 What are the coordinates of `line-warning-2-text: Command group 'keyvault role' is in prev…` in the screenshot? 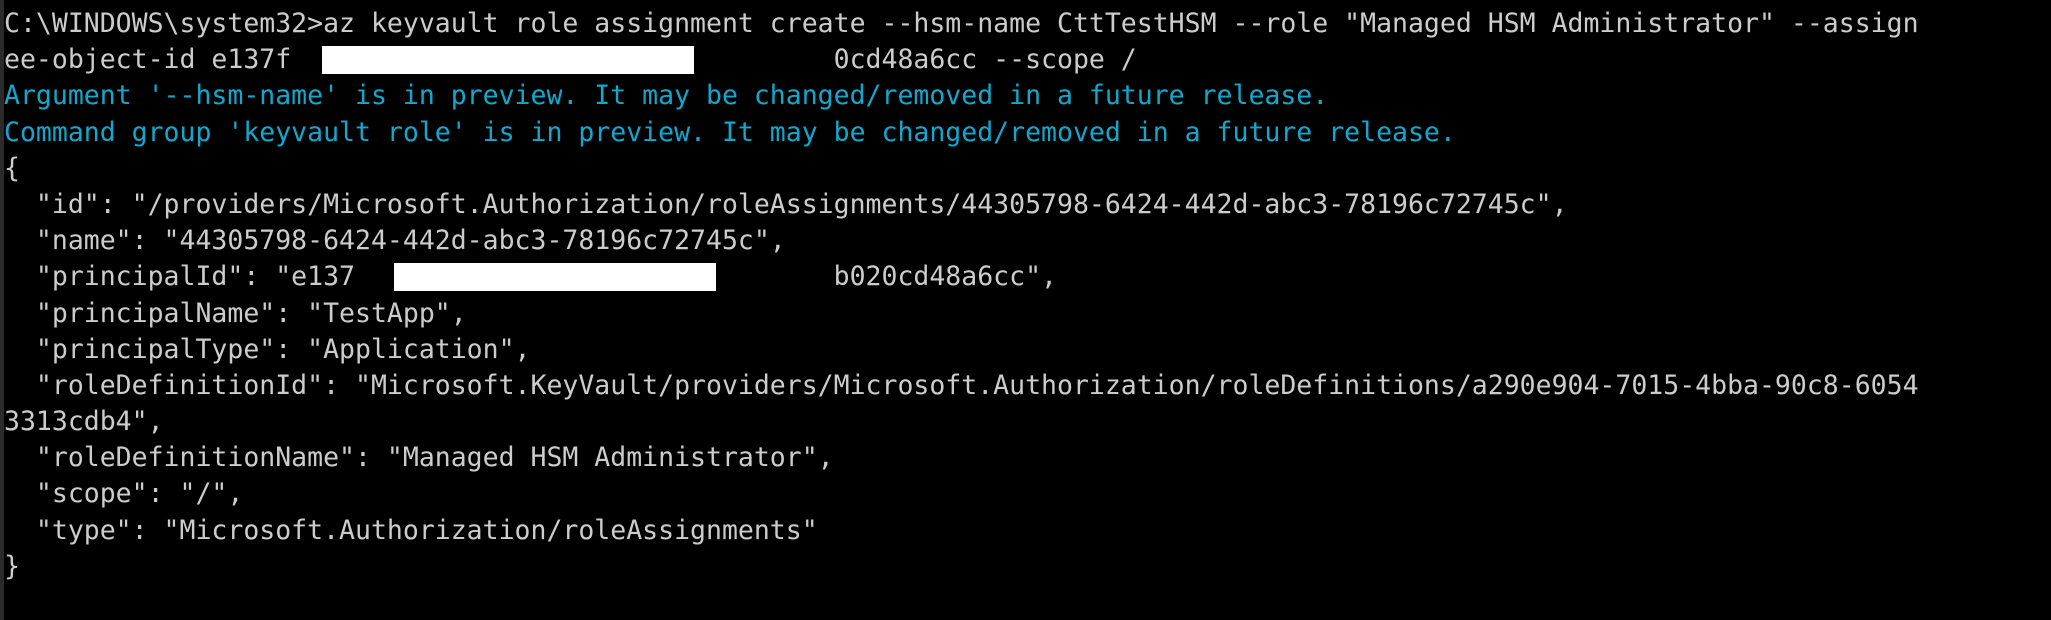 It's located at (730, 132).